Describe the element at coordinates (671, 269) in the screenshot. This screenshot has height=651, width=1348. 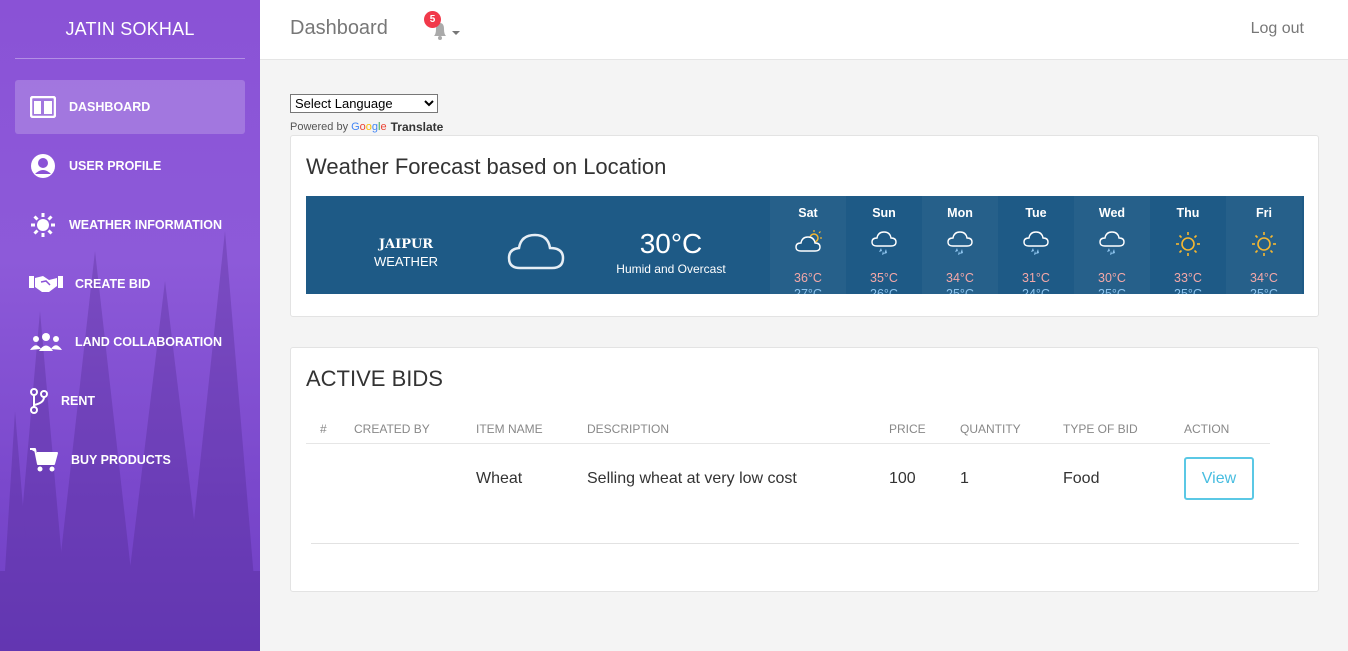
I see `current-condition: Humid and Overcast` at that location.